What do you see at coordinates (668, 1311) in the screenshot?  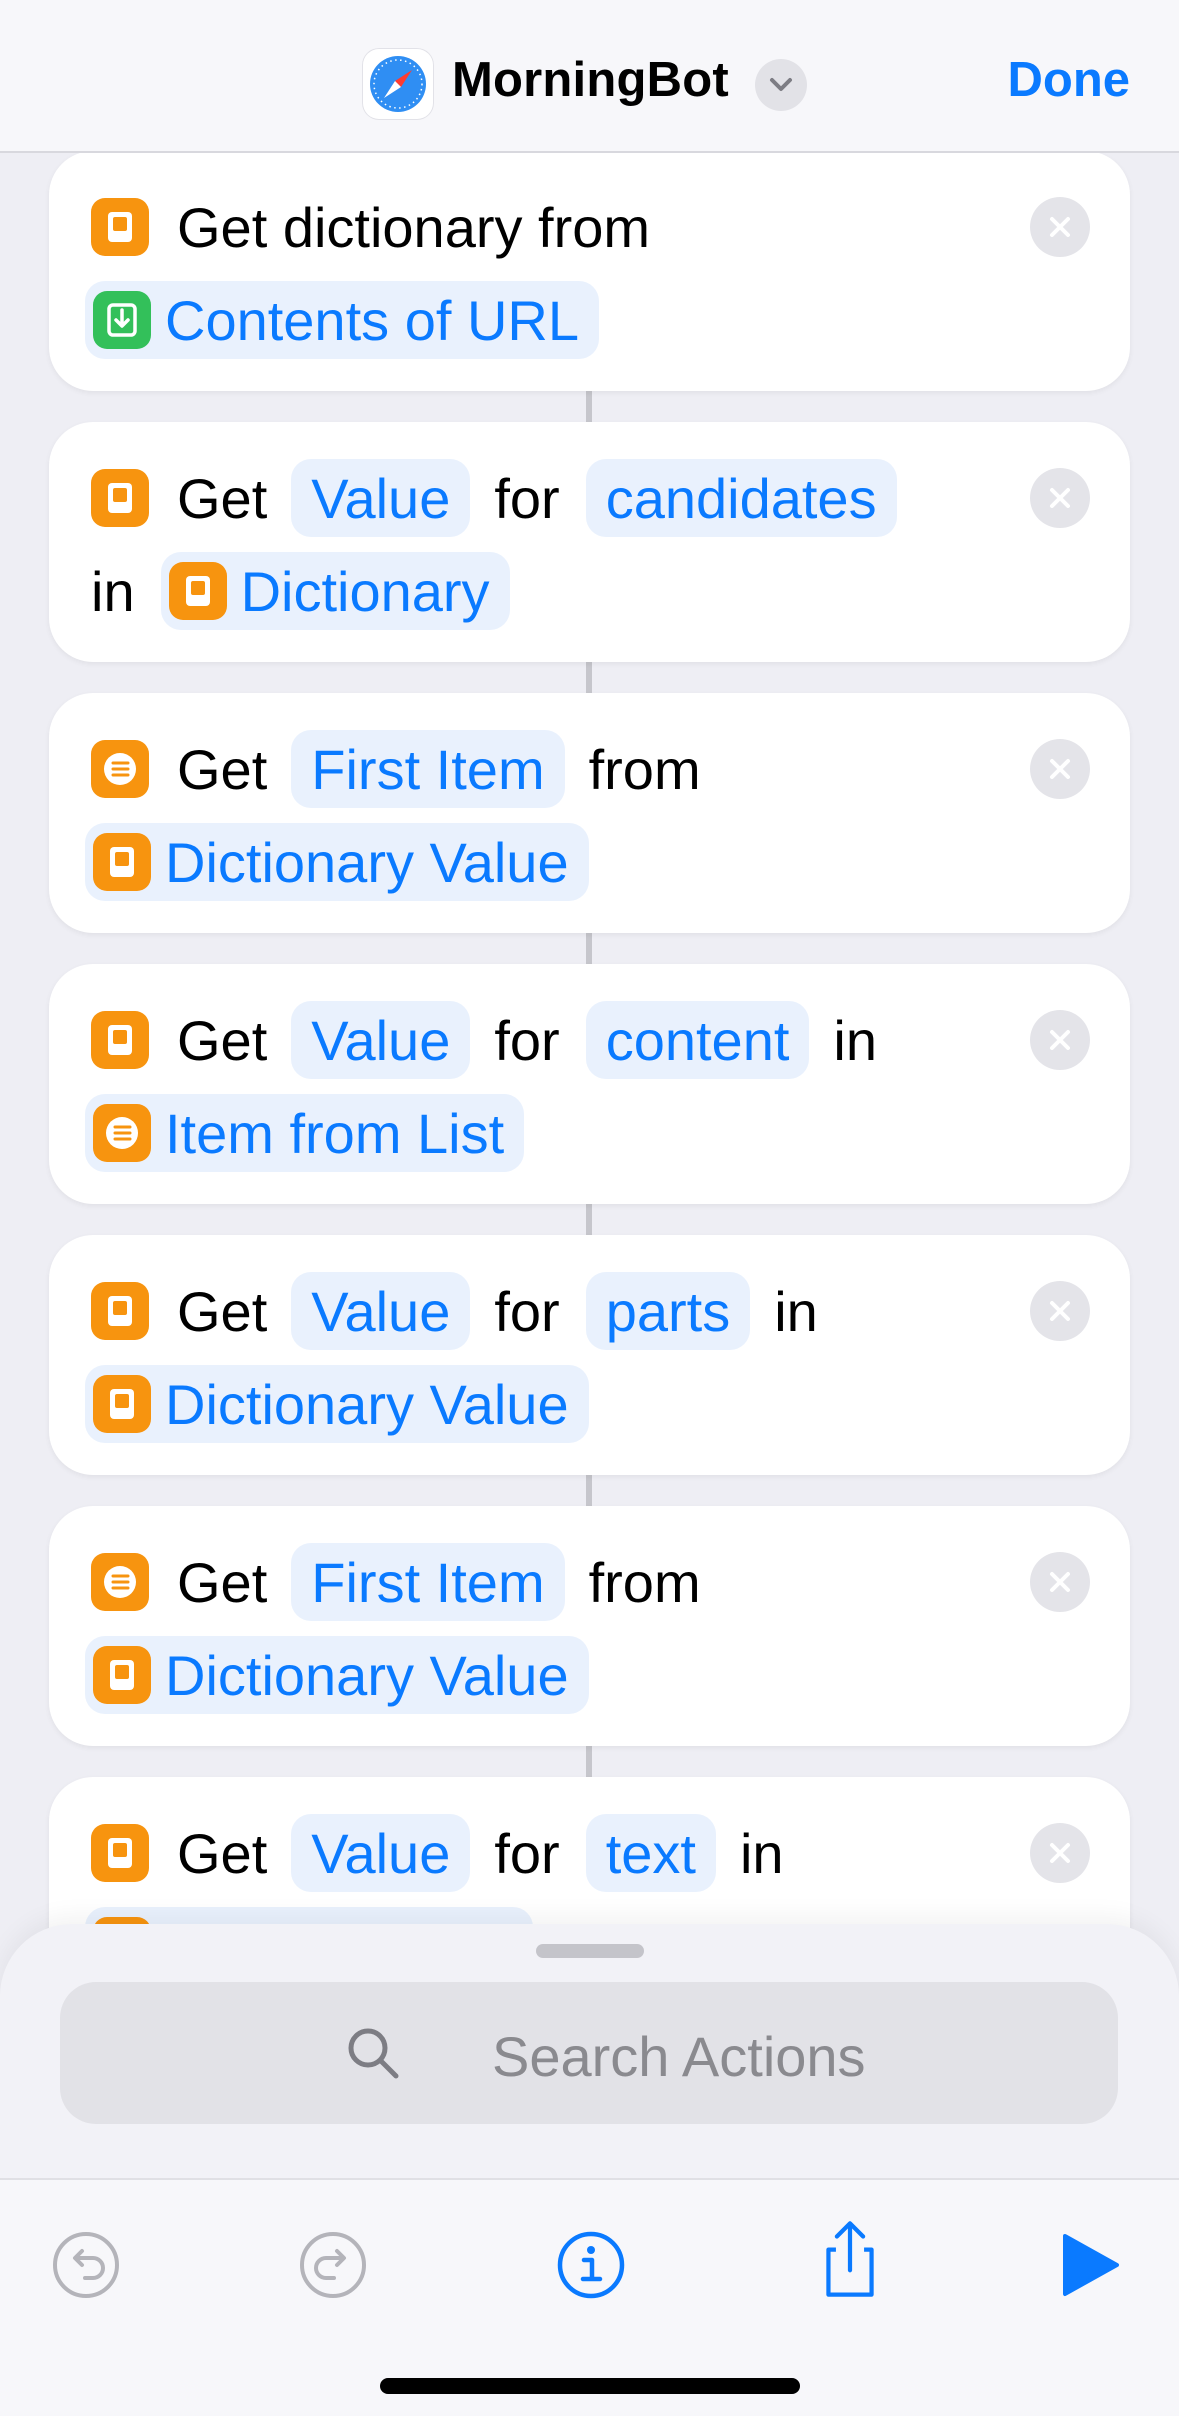 I see `parameter-token: parts` at bounding box center [668, 1311].